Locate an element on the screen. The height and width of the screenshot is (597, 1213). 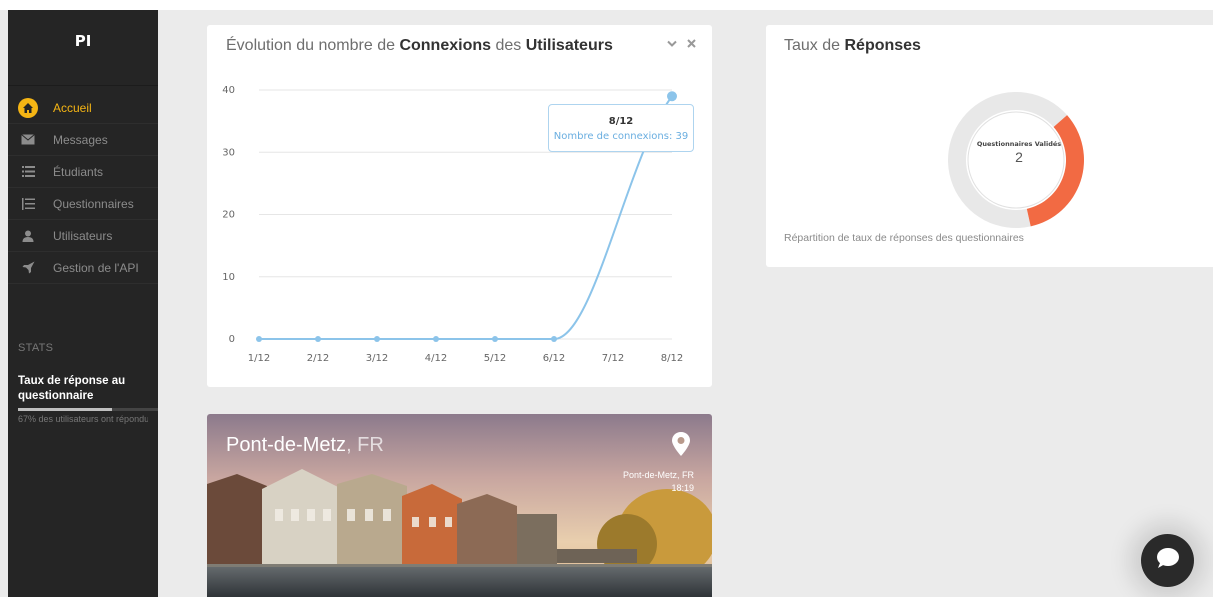
x-tick-label: 6/12 is located at coordinates (554, 358).